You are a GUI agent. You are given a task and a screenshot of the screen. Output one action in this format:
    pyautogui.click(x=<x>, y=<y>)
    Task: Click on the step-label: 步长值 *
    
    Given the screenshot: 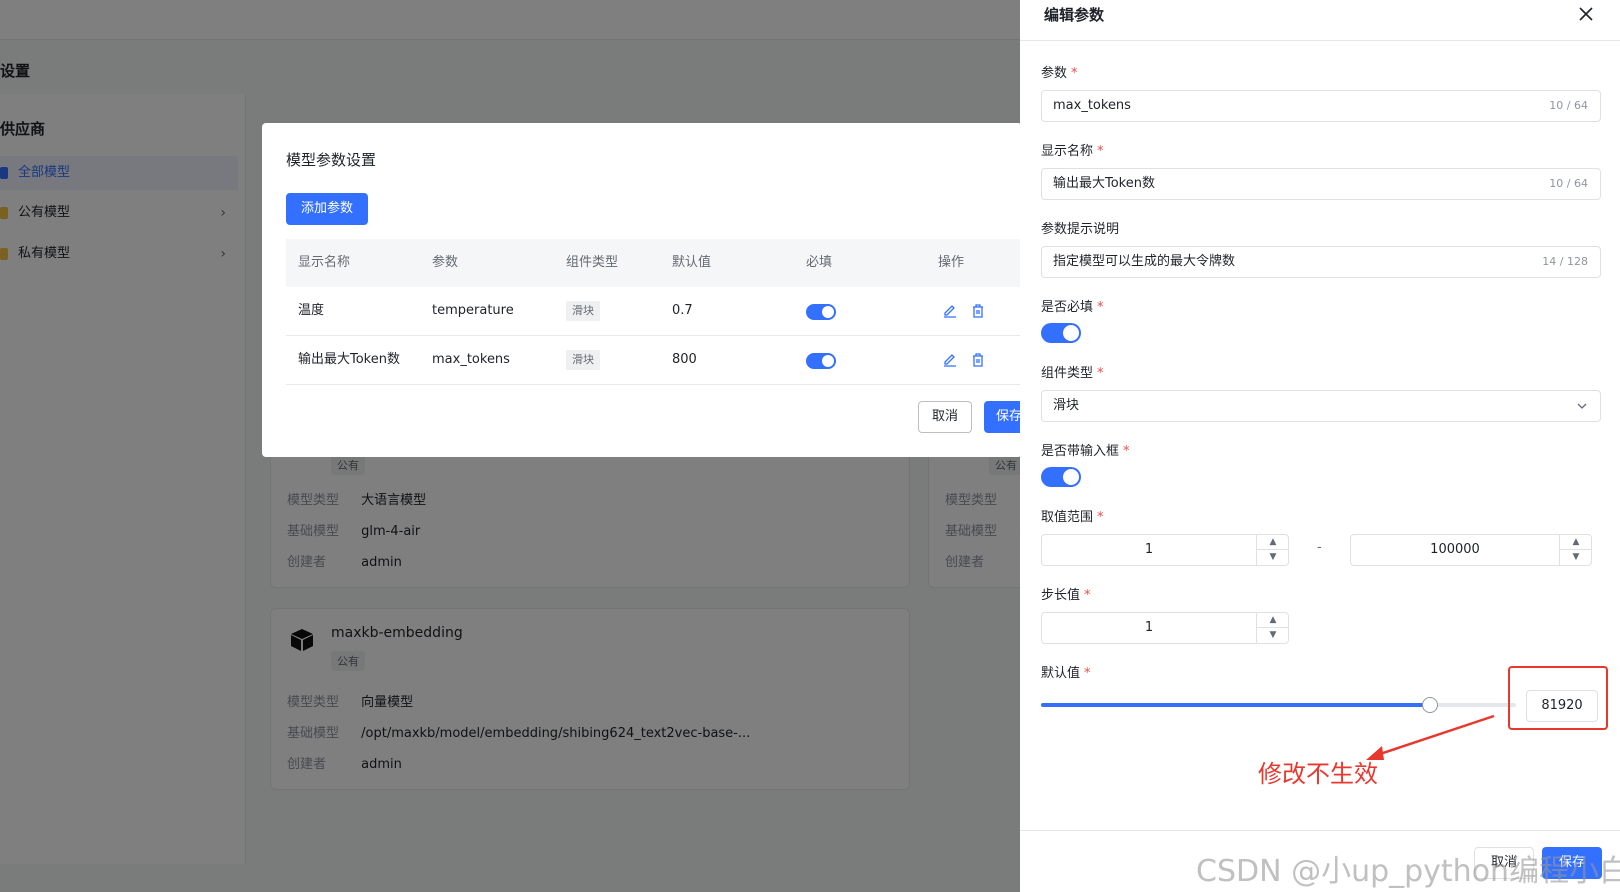 What is the action you would take?
    pyautogui.click(x=1066, y=593)
    